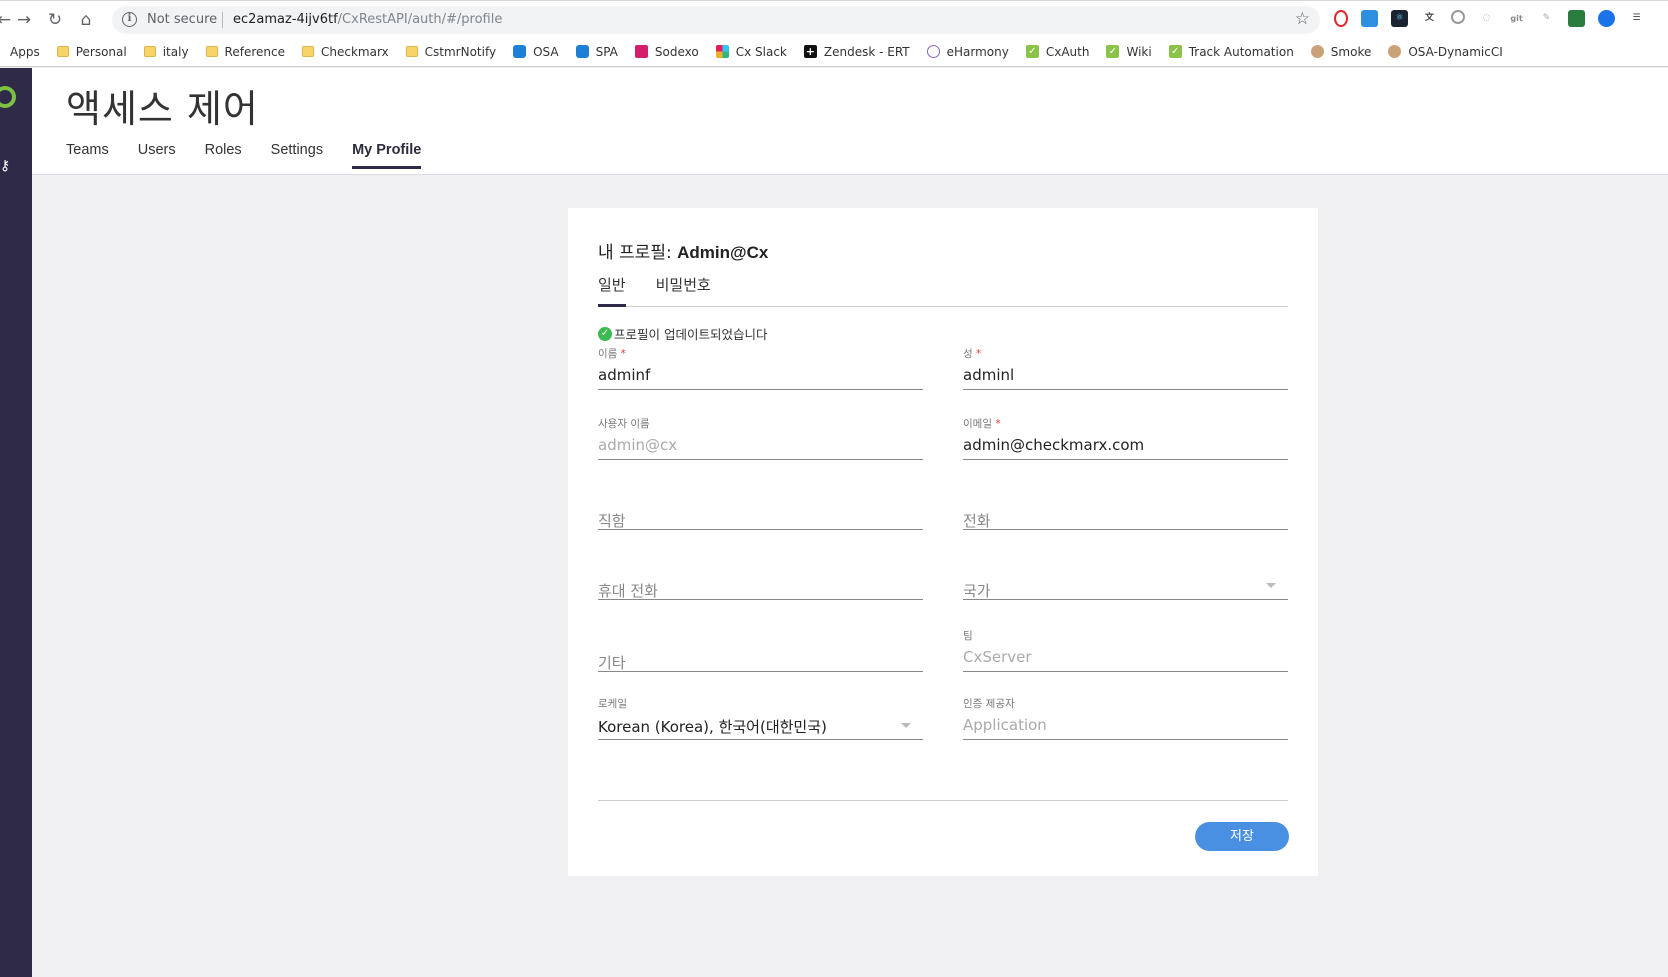 The image size is (1668, 977). I want to click on tab-password: 비밀번호, so click(683, 290).